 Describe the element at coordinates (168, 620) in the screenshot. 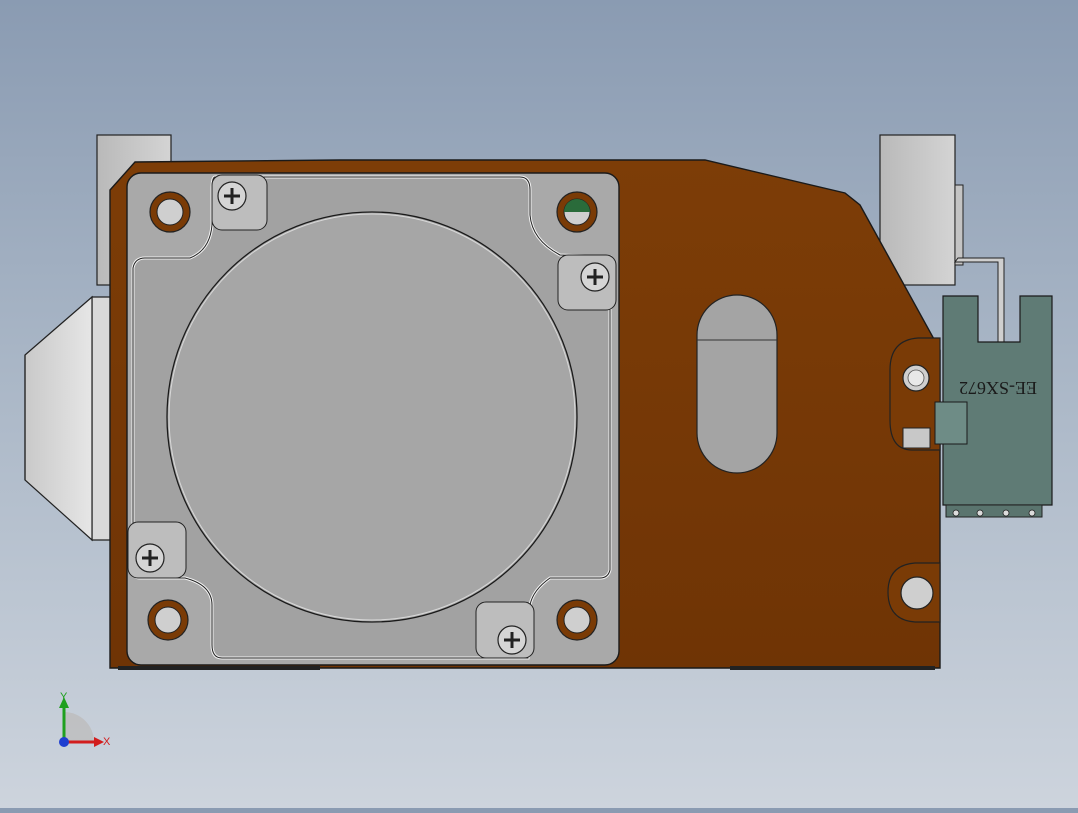

I see `flange-hole-bottom-left` at that location.